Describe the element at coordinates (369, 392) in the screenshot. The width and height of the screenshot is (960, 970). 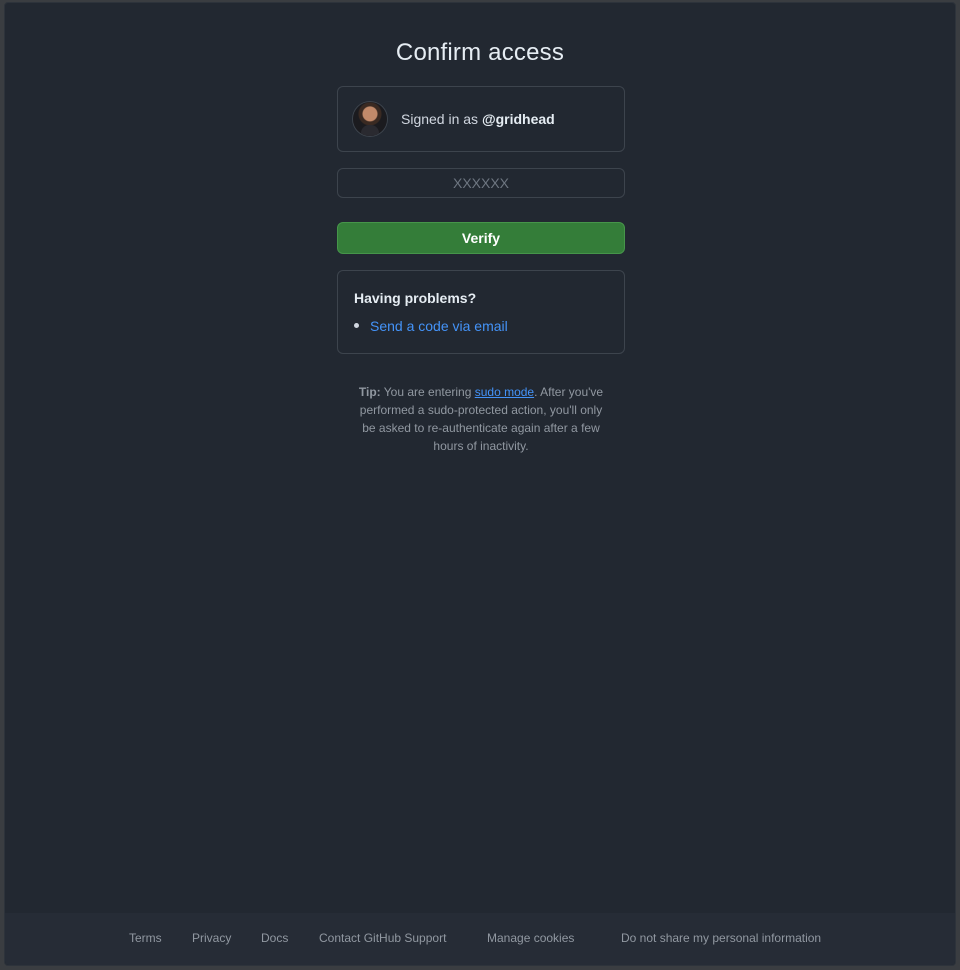
I see `tip-label: Tip:` at that location.